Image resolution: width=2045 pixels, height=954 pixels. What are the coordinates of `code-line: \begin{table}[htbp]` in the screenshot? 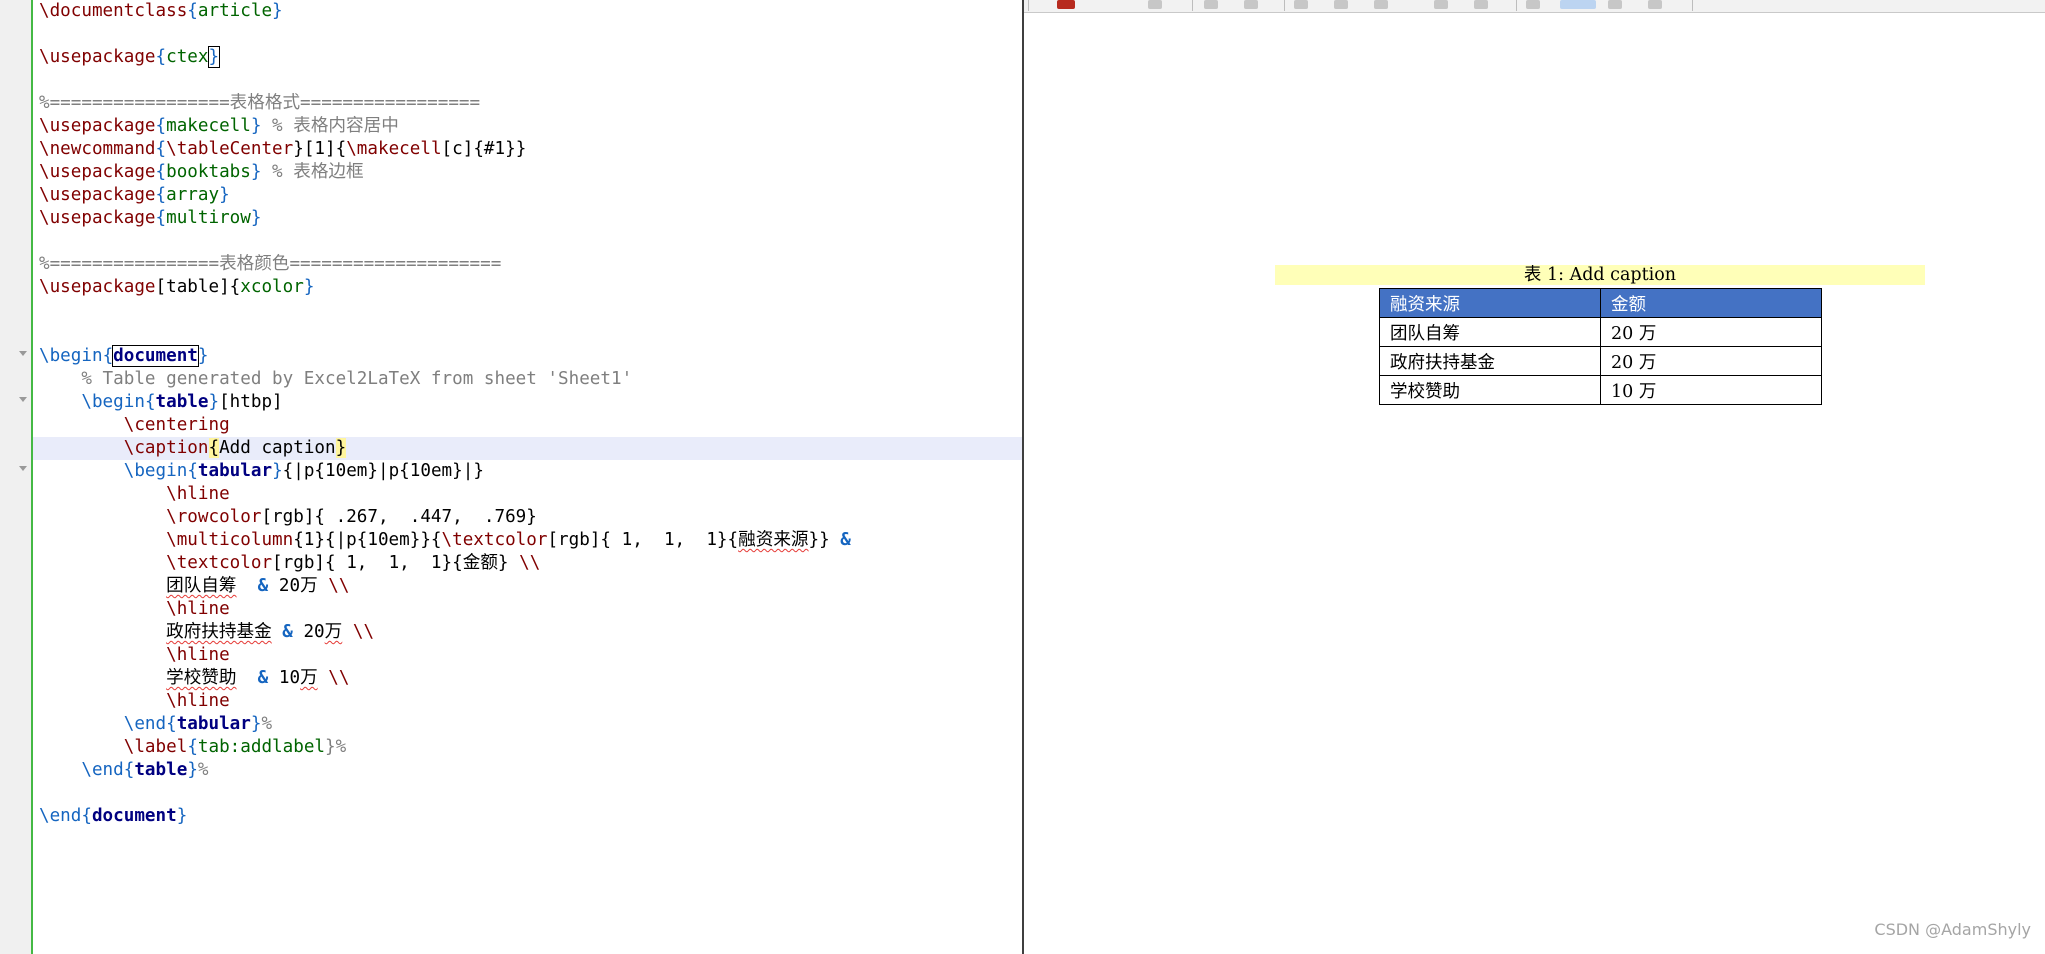 It's located at (530, 402).